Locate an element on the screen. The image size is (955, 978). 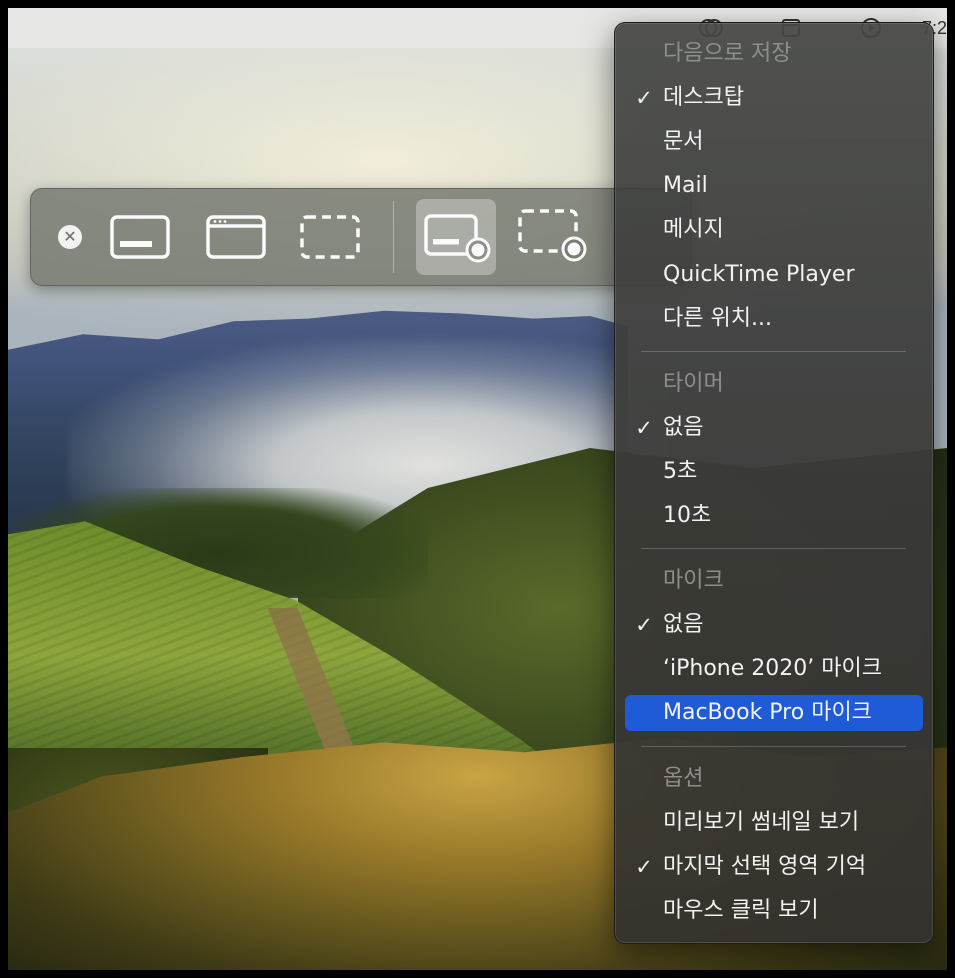
record-screen-icon is located at coordinates (457, 238).